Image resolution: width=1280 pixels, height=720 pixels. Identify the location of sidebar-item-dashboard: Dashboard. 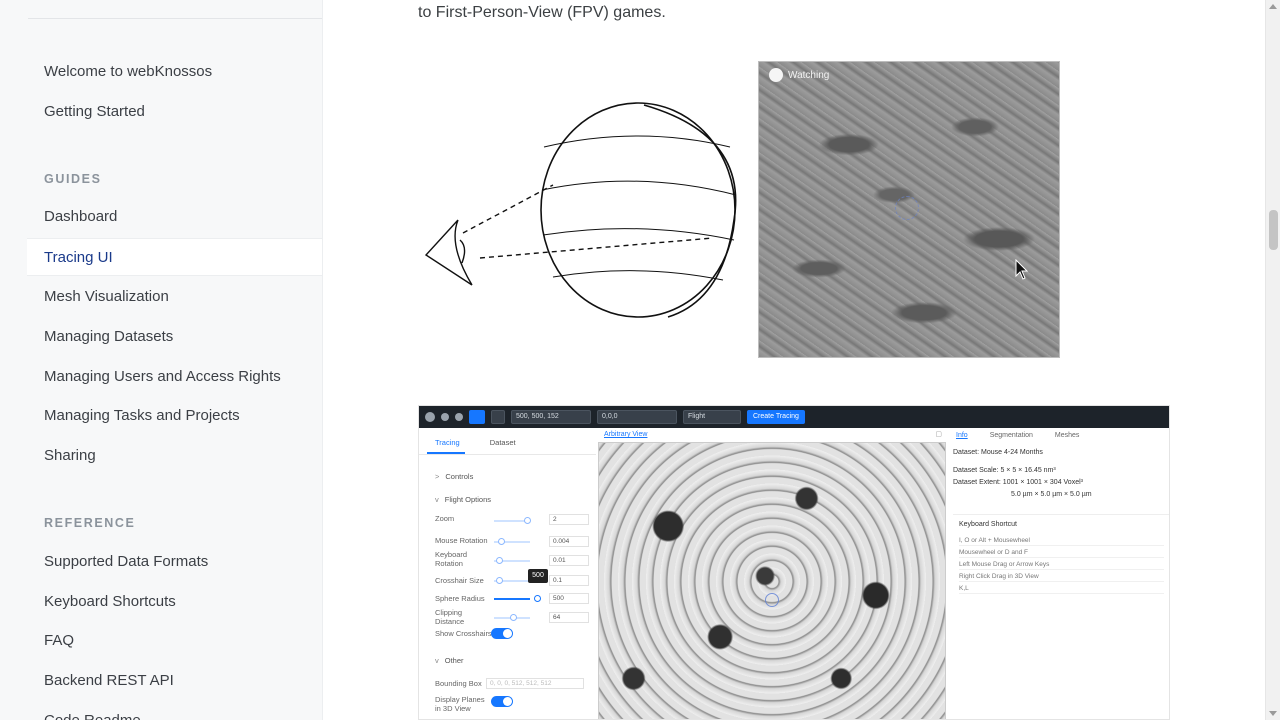
(174, 217).